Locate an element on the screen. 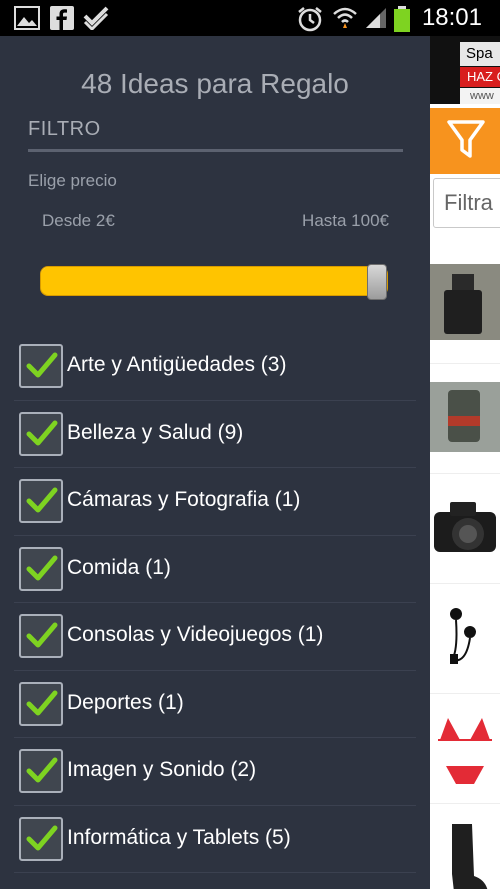 The width and height of the screenshot is (500, 889). price-range-slider is located at coordinates (214, 282).